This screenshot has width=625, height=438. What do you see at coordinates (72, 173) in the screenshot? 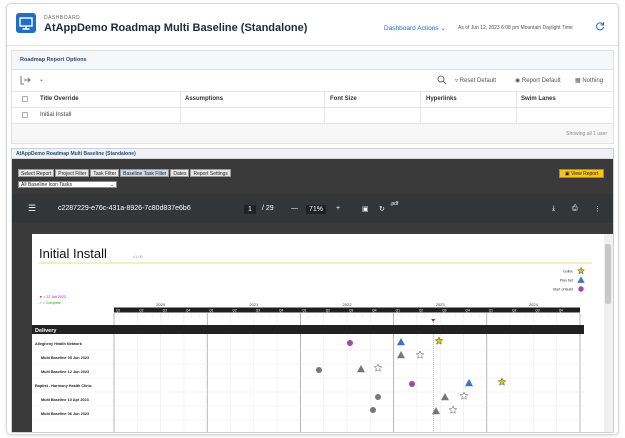
I see `tab-project-filter: Project Filter` at bounding box center [72, 173].